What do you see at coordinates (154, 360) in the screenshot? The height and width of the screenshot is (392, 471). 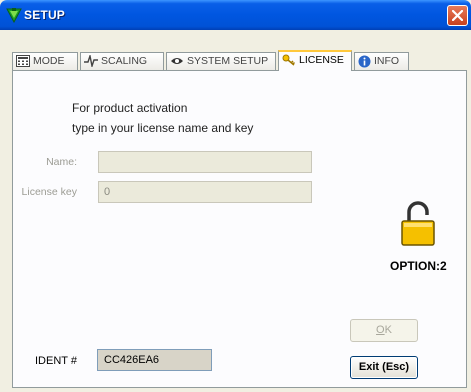 I see `ident-value: CC426EA6` at bounding box center [154, 360].